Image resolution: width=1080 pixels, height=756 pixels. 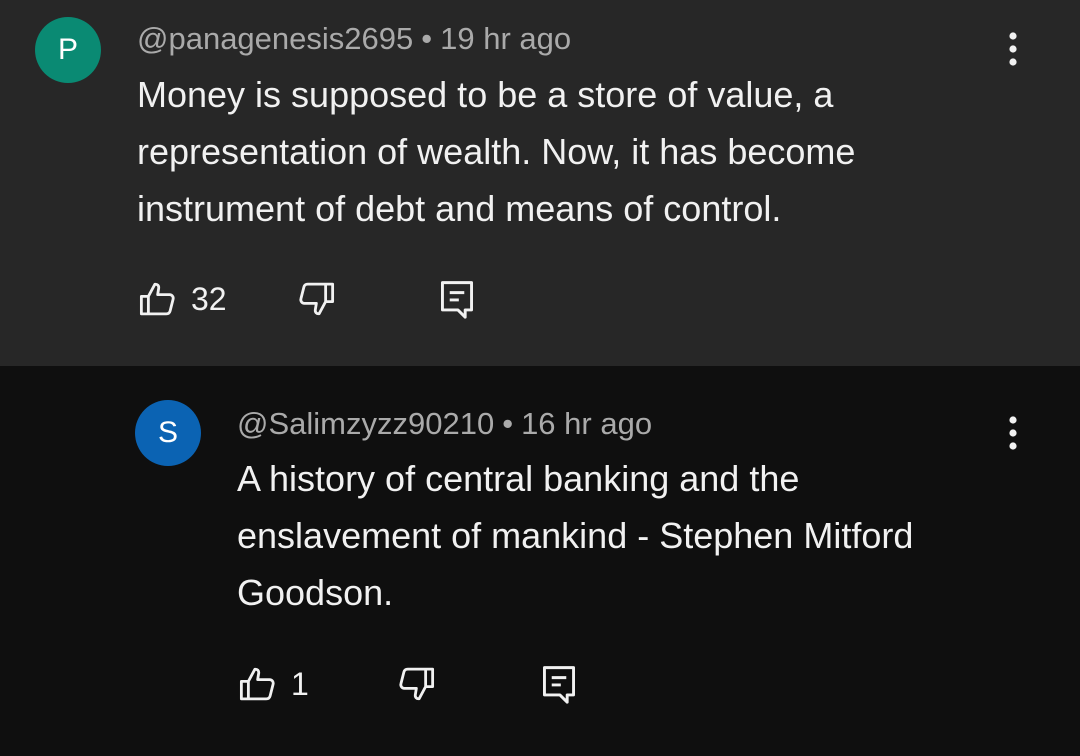 I want to click on comment-meta: @panagenesis2695 • 19 hr ago, so click(x=354, y=39).